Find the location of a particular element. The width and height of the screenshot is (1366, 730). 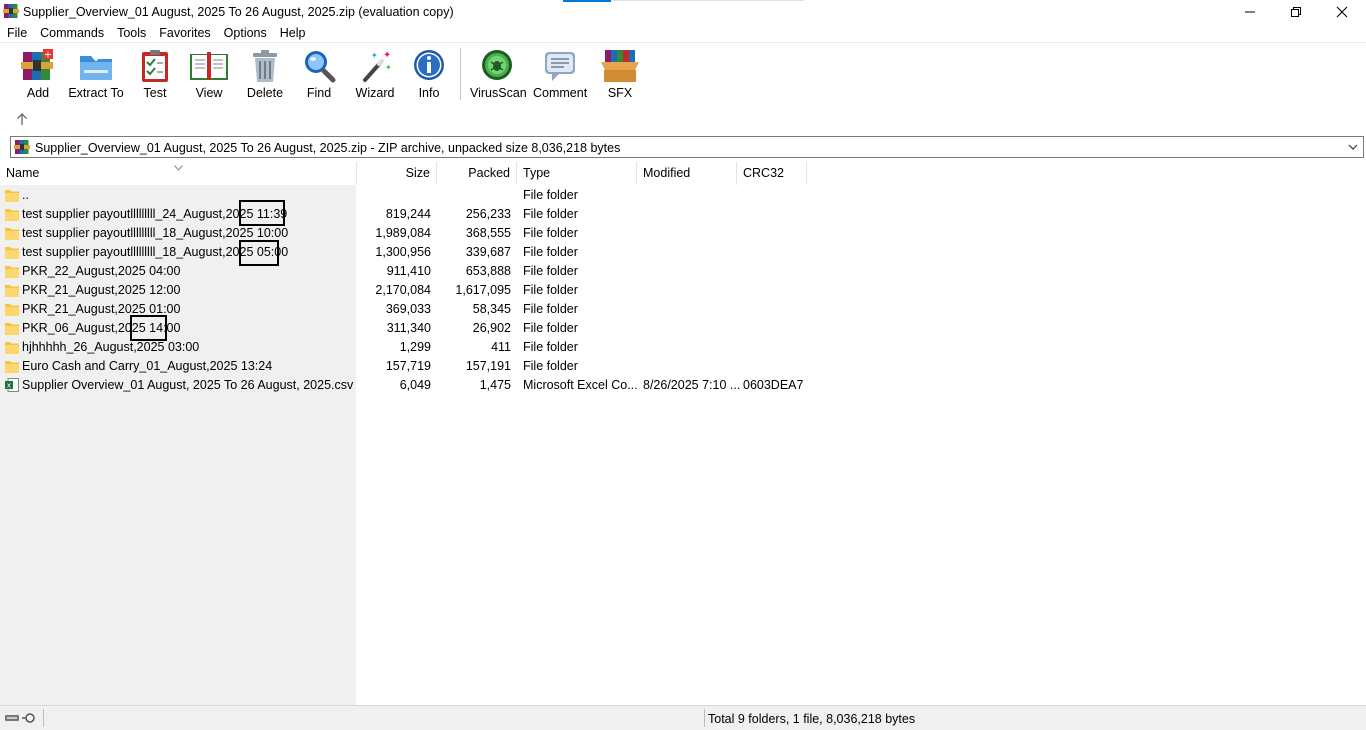

find-button: Find is located at coordinates (319, 74).